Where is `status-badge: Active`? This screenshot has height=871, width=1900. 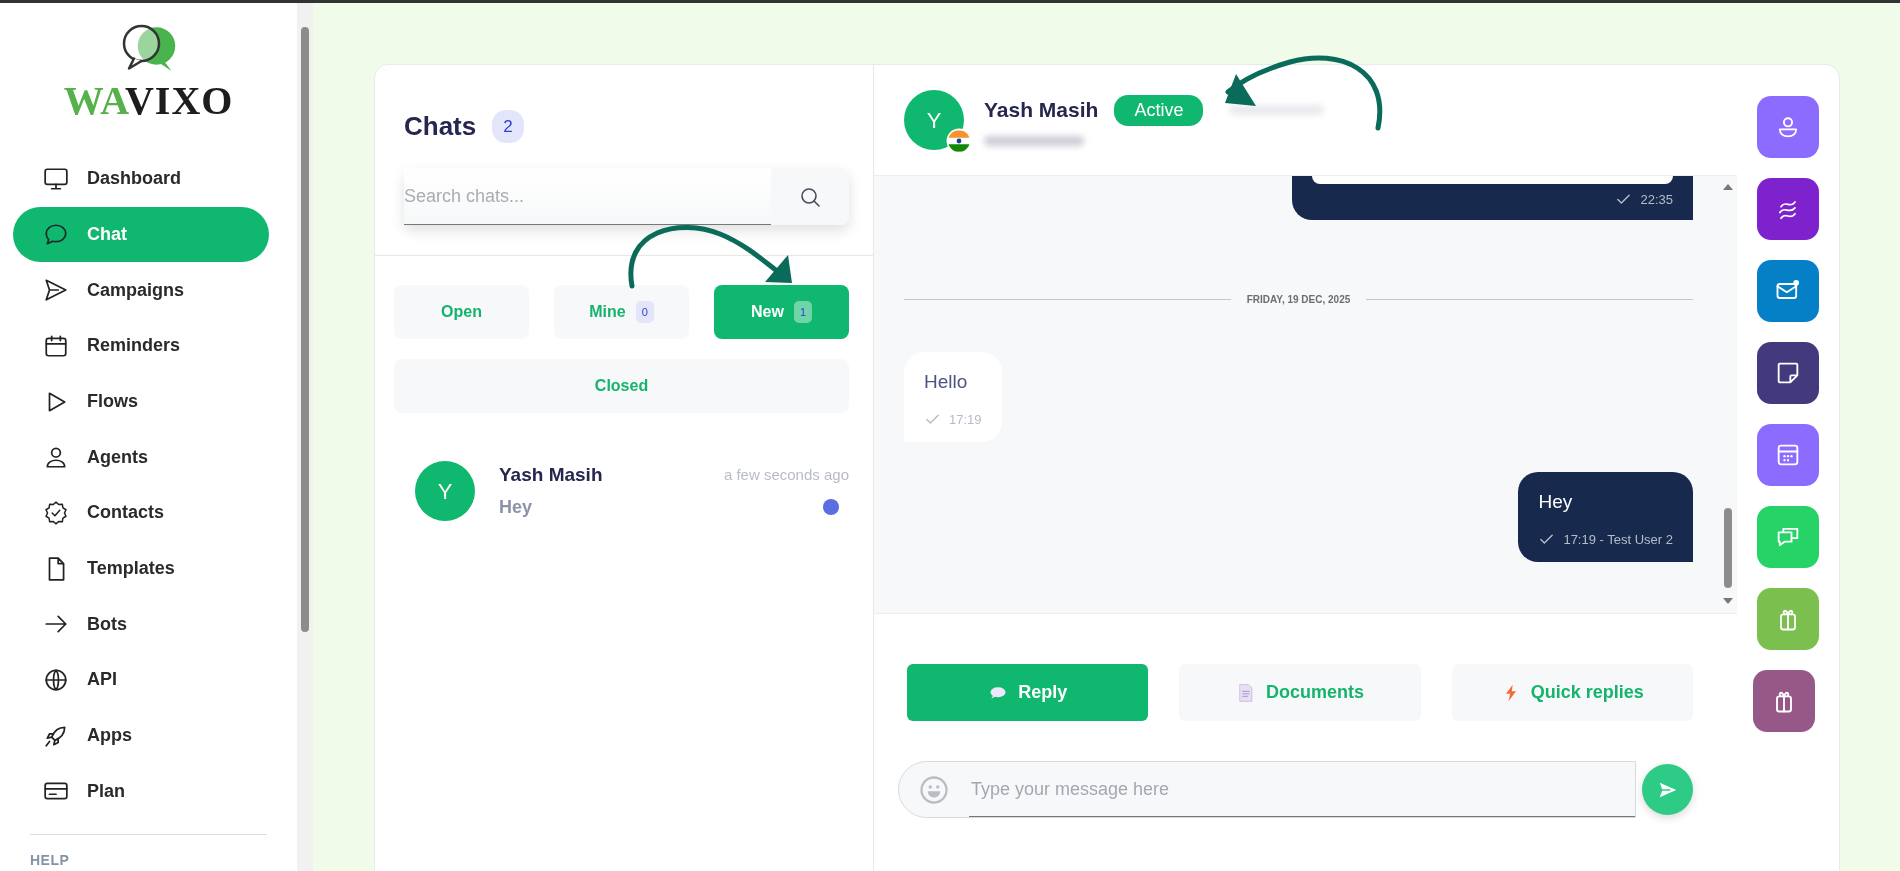 status-badge: Active is located at coordinates (1159, 110).